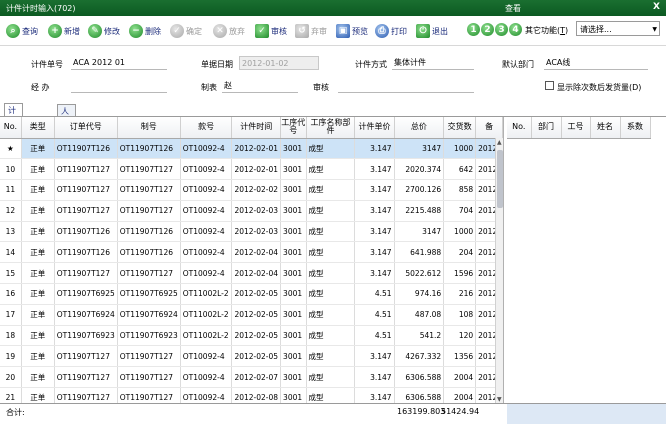  Describe the element at coordinates (473, 29) in the screenshot. I see `nav-first-button: 1` at that location.